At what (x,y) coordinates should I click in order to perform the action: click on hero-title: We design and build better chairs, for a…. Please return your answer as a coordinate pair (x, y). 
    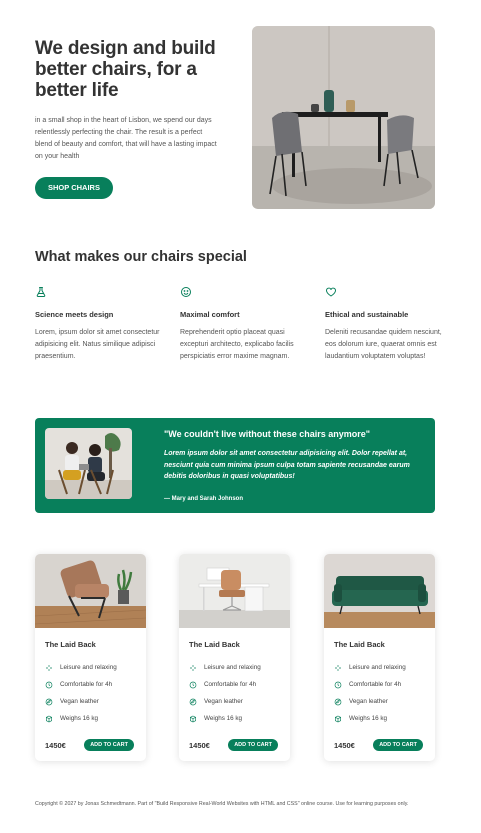
    Looking at the image, I should click on (125, 69).